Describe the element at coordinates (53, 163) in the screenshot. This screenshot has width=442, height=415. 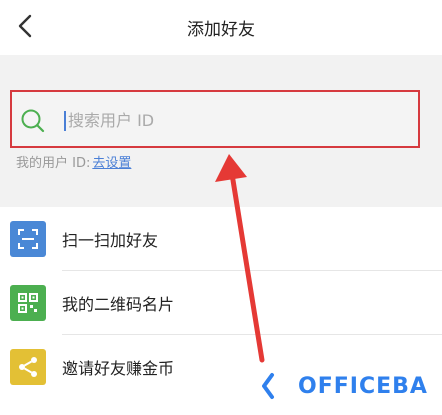
I see `my-user-id-label: 我的用户 ID:` at that location.